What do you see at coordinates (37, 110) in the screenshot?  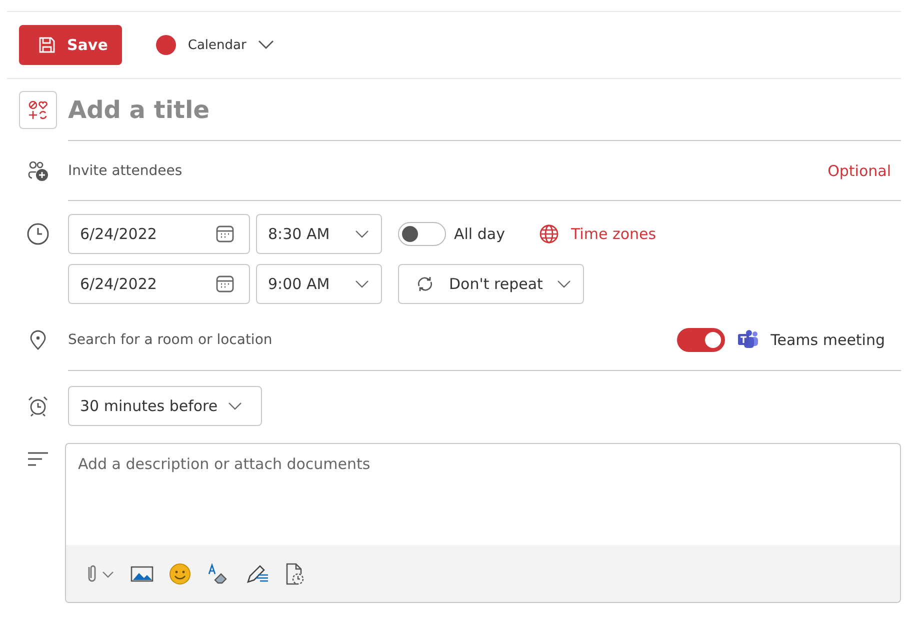 I see `category-icon` at bounding box center [37, 110].